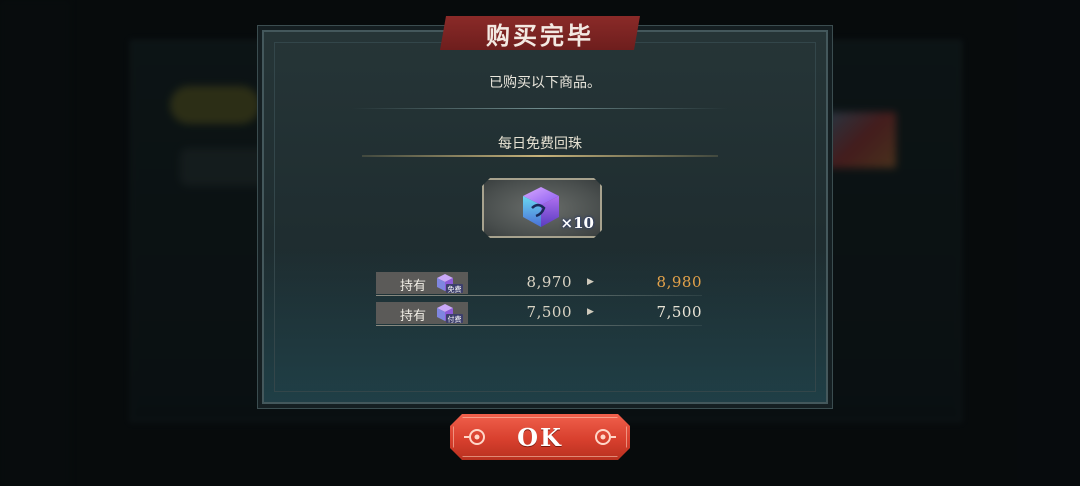  What do you see at coordinates (545, 83) in the screenshot?
I see `dialog-message: 已购买以下商品。` at bounding box center [545, 83].